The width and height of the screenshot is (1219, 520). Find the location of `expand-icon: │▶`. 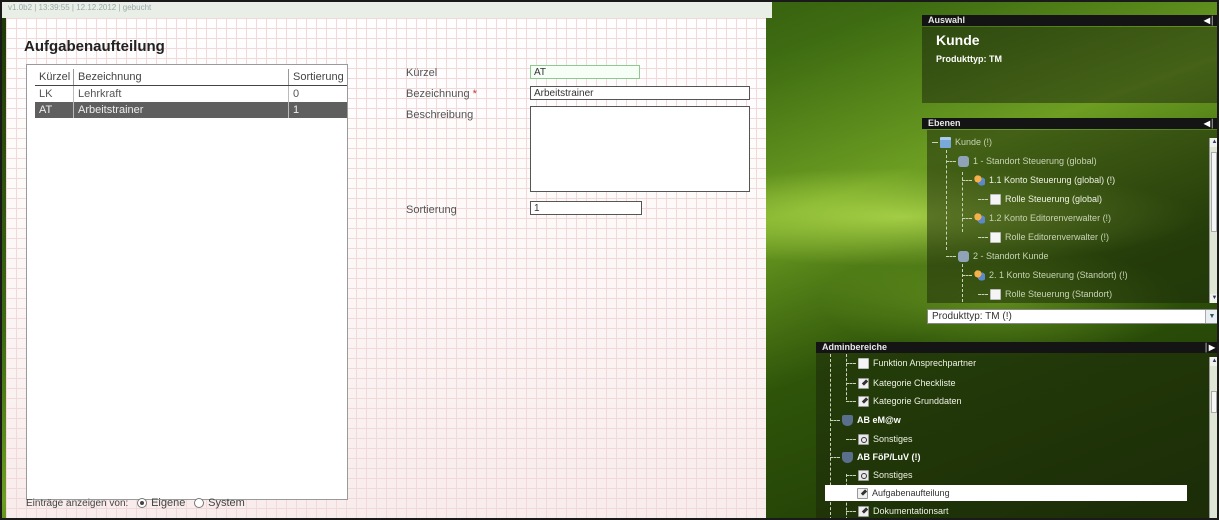

expand-icon: │▶ is located at coordinates (1209, 347).